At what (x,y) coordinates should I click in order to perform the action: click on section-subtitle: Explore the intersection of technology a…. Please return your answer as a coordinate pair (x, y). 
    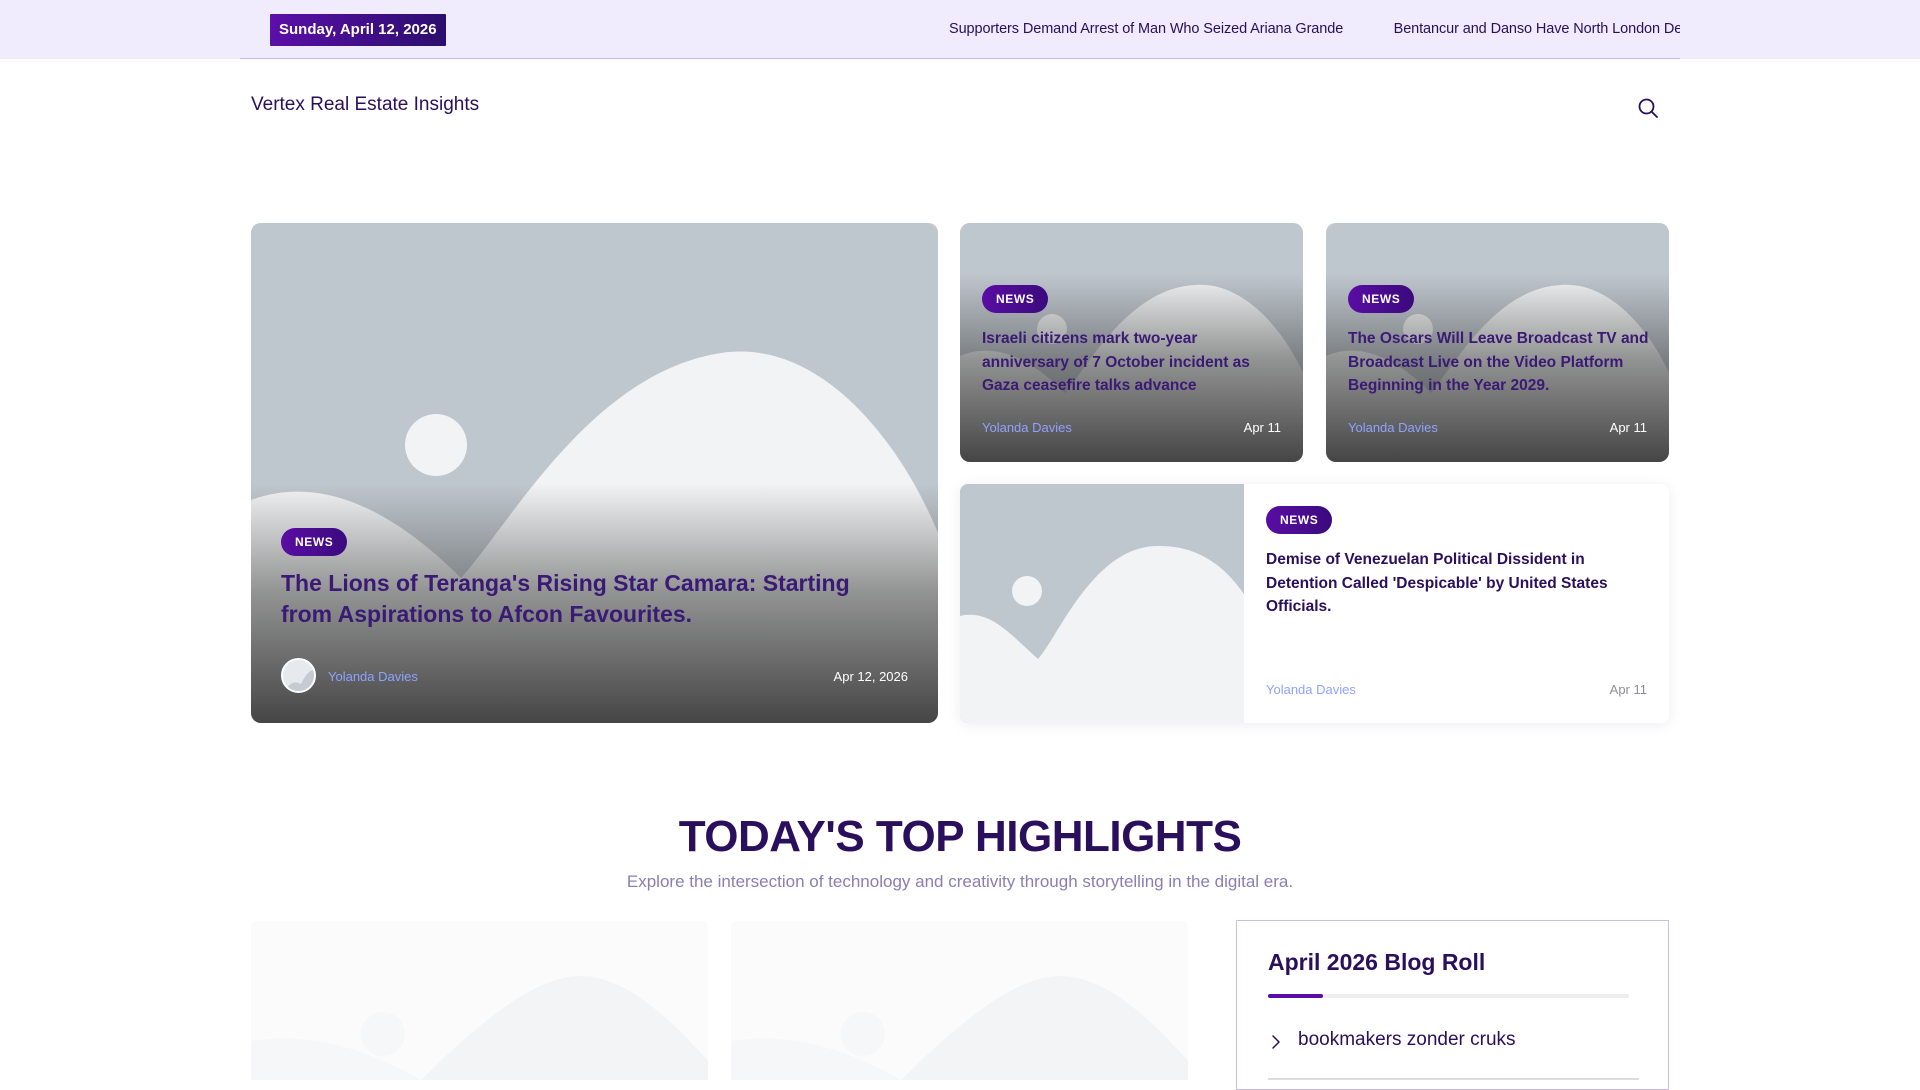
    Looking at the image, I should click on (960, 881).